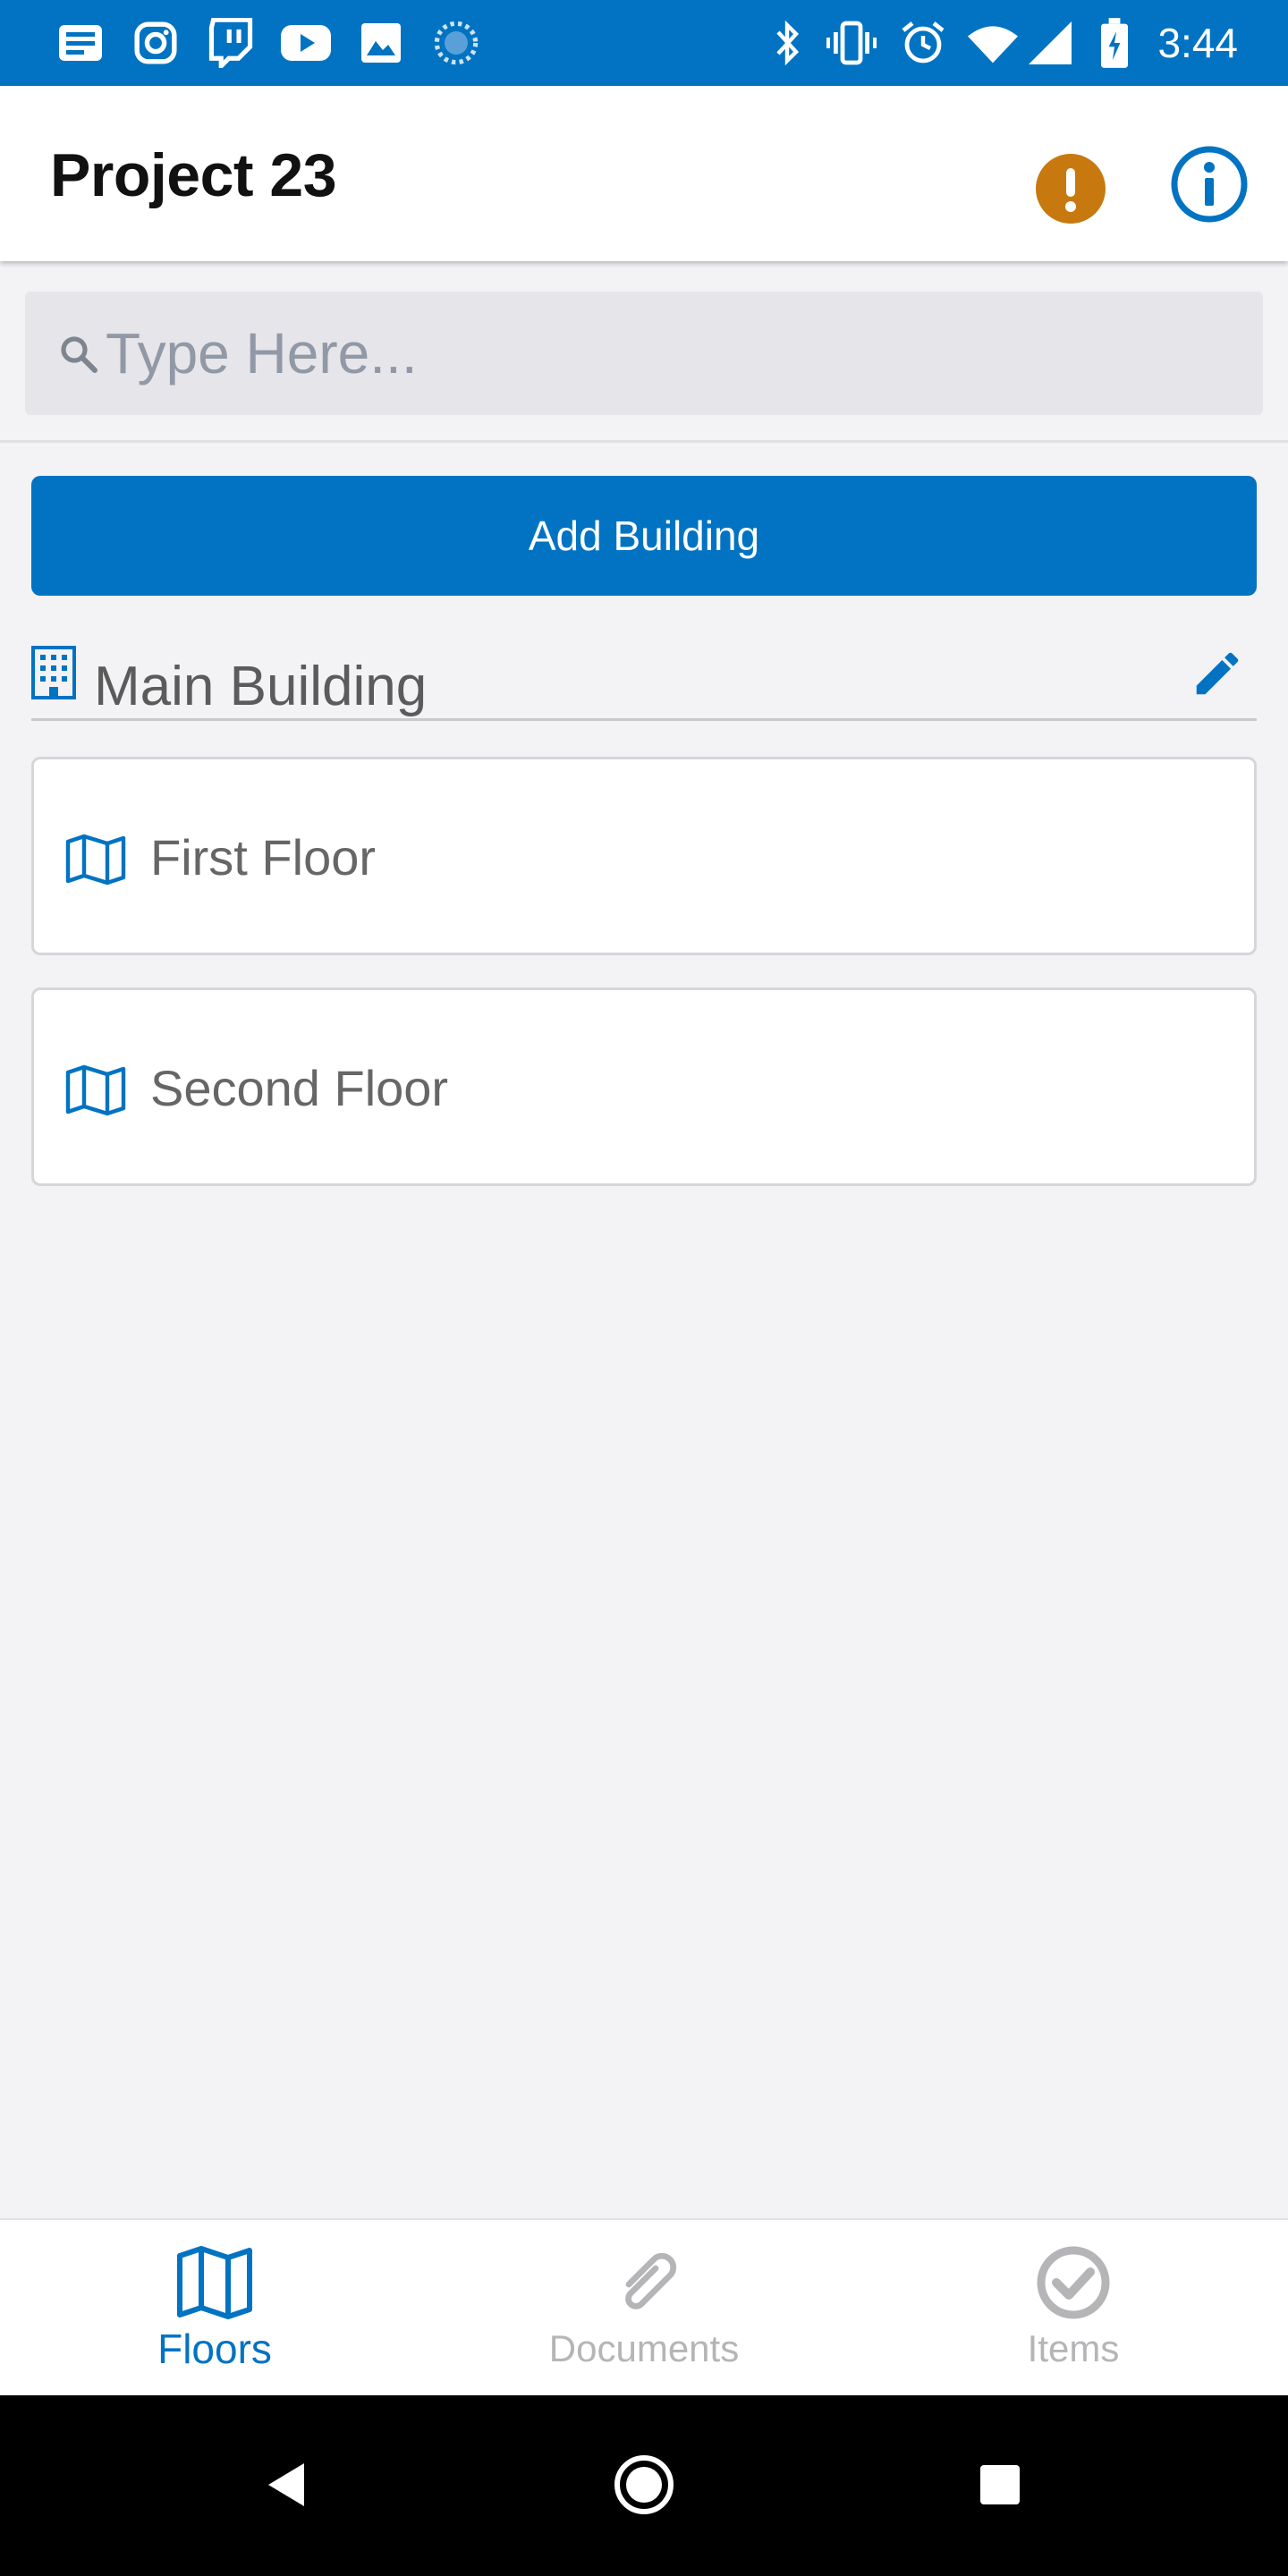 This screenshot has width=1288, height=2576. What do you see at coordinates (644, 856) in the screenshot?
I see `floor-item: First Floor` at bounding box center [644, 856].